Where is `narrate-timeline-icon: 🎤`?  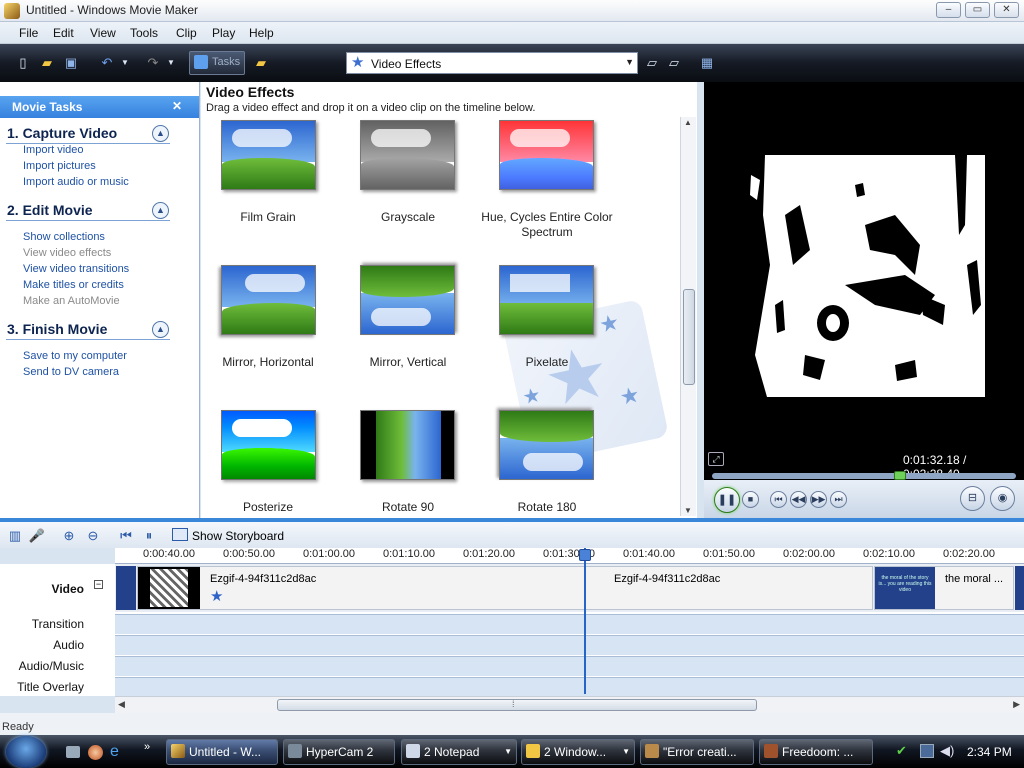 narrate-timeline-icon: 🎤 is located at coordinates (37, 536).